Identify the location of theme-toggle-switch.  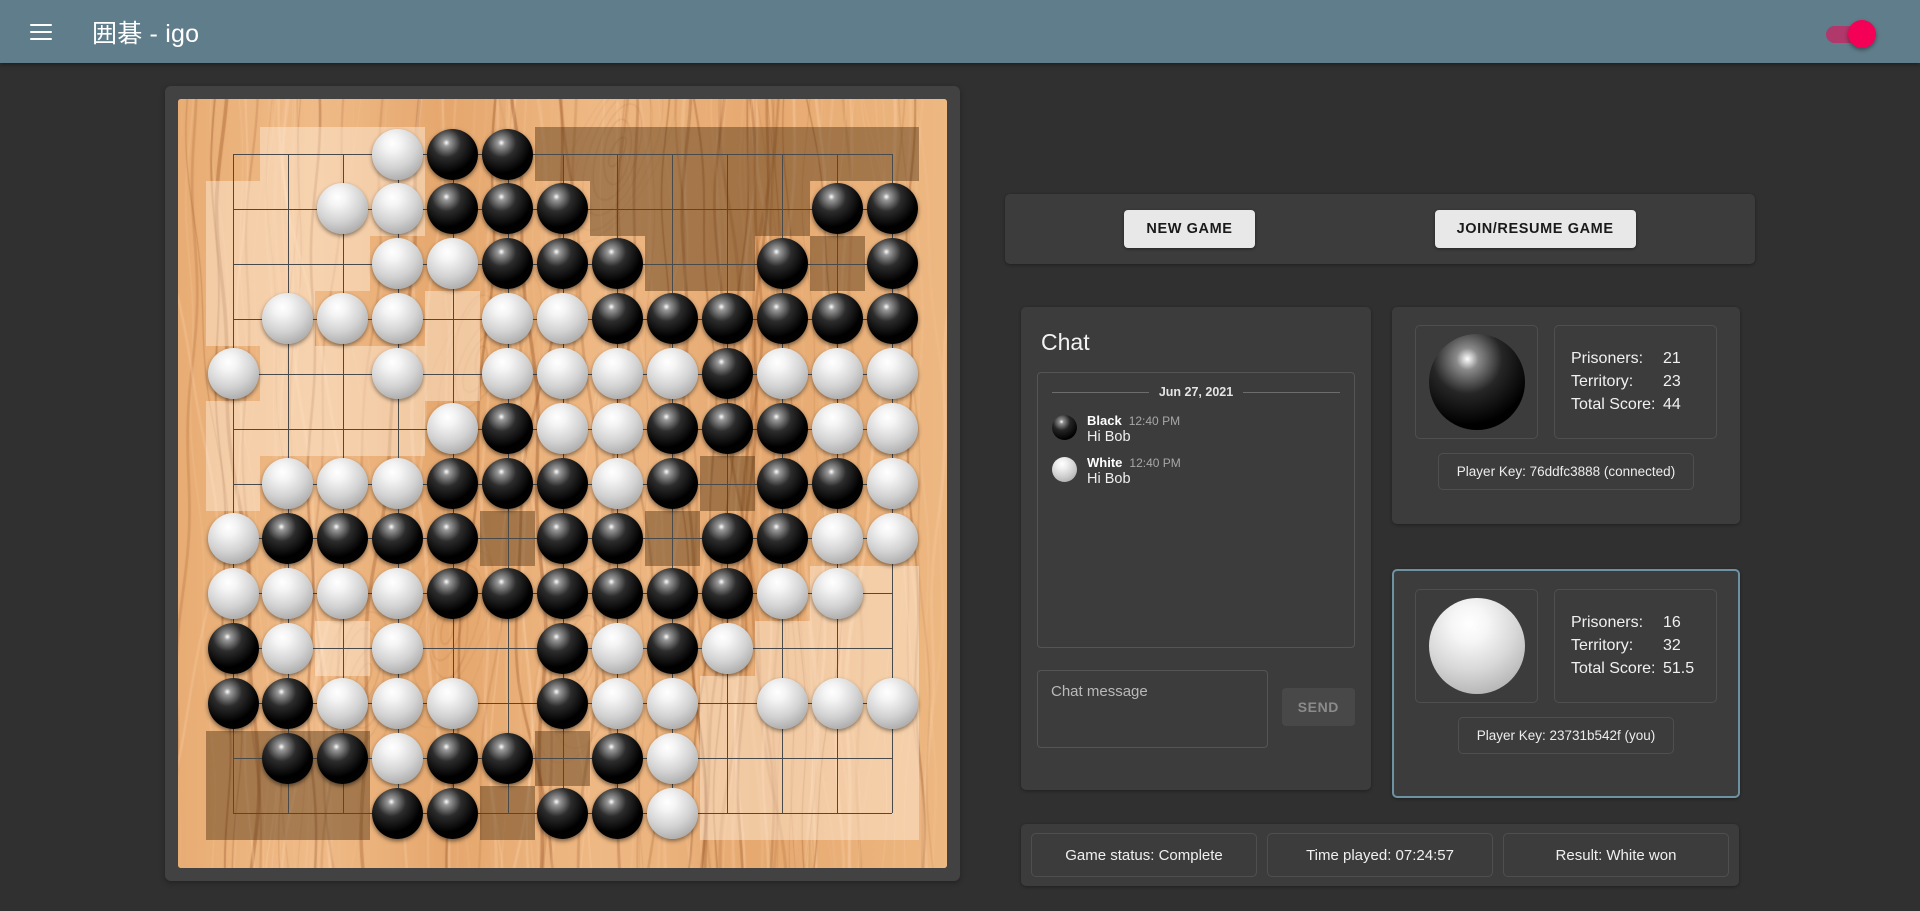
(1848, 33).